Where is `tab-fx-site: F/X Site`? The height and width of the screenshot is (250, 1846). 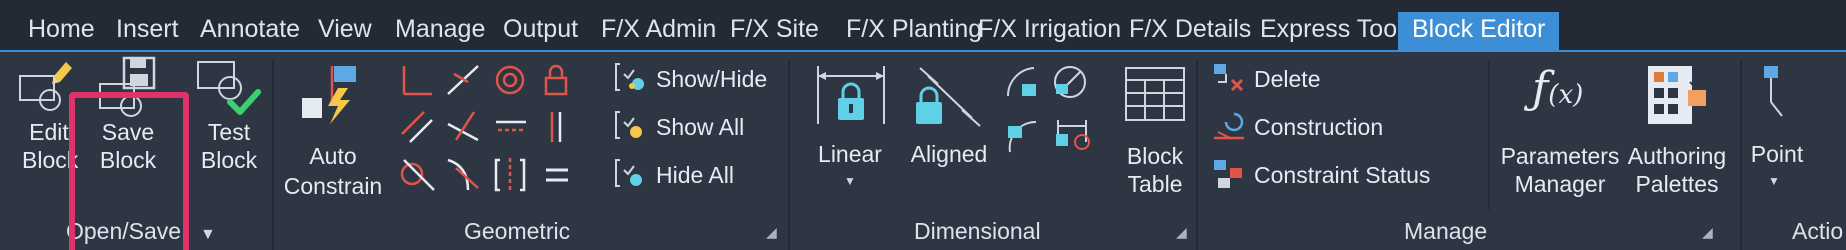
tab-fx-site: F/X Site is located at coordinates (774, 29).